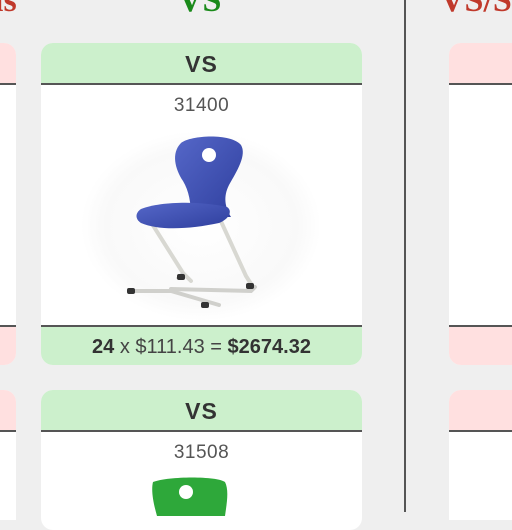 This screenshot has height=530, width=512. What do you see at coordinates (8, 9) in the screenshot?
I see `column-header-left: ls` at bounding box center [8, 9].